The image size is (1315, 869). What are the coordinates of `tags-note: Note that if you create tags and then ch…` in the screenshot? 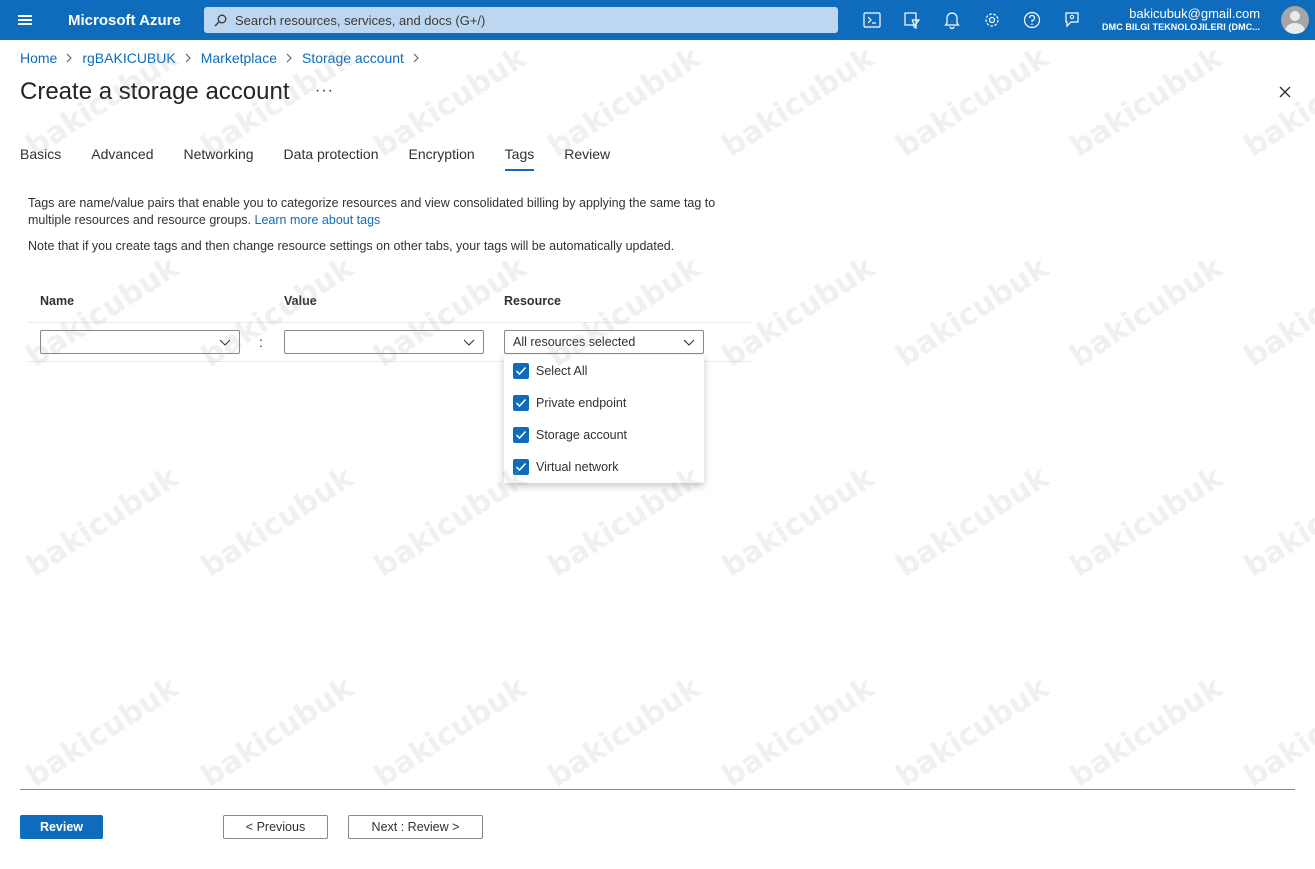 It's located at (351, 246).